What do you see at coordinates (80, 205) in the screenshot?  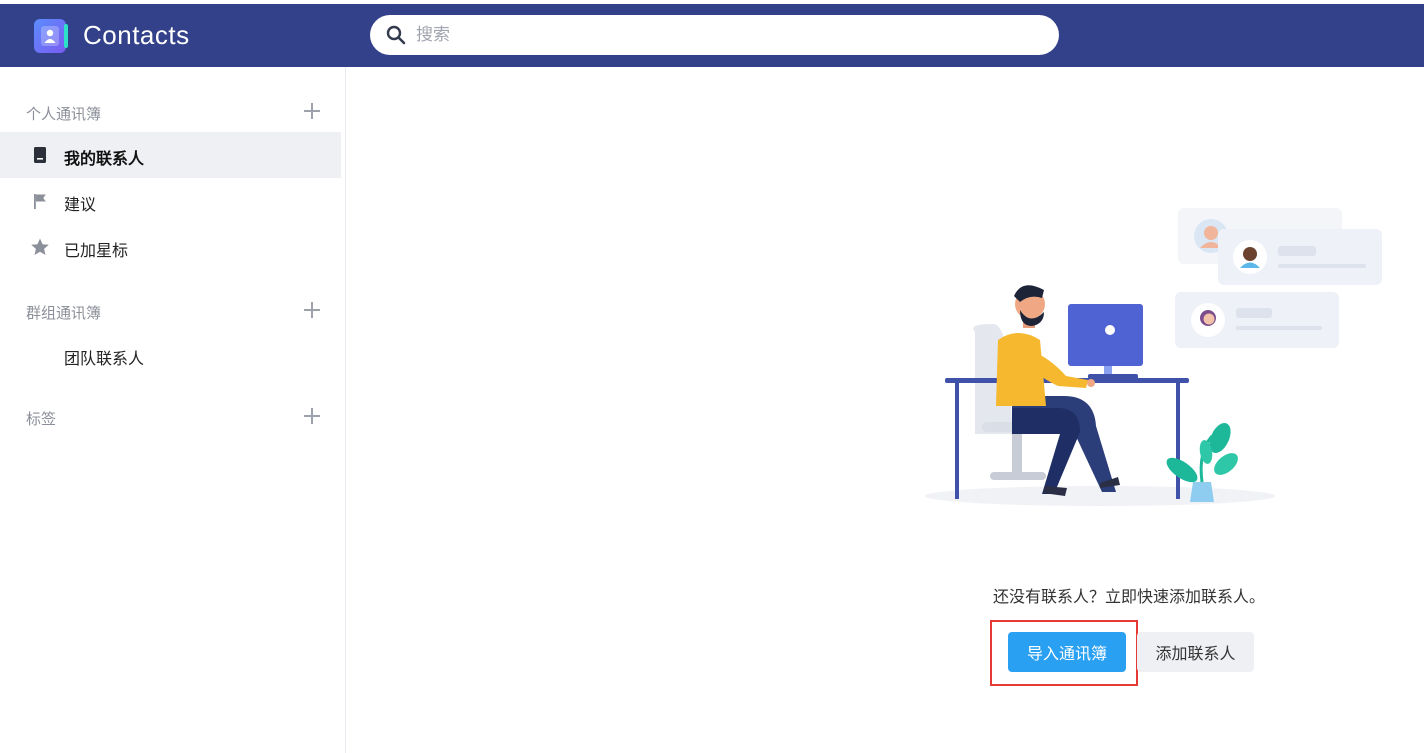 I see `sidebar-item-label: 建议` at bounding box center [80, 205].